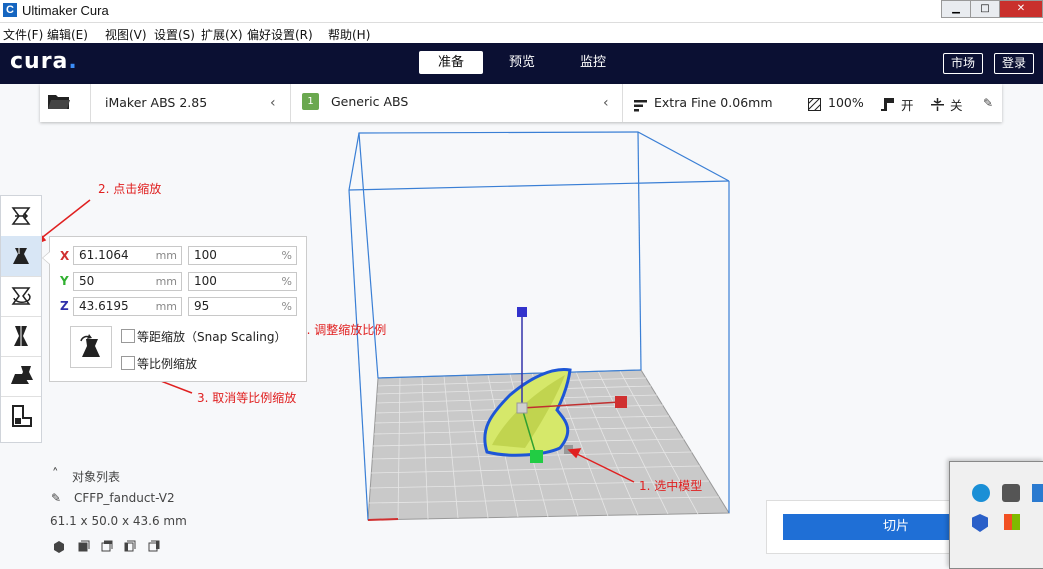  What do you see at coordinates (118, 521) in the screenshot?
I see `object-dimensions: 61.1 x 50.0 x 43.6 mm` at bounding box center [118, 521].